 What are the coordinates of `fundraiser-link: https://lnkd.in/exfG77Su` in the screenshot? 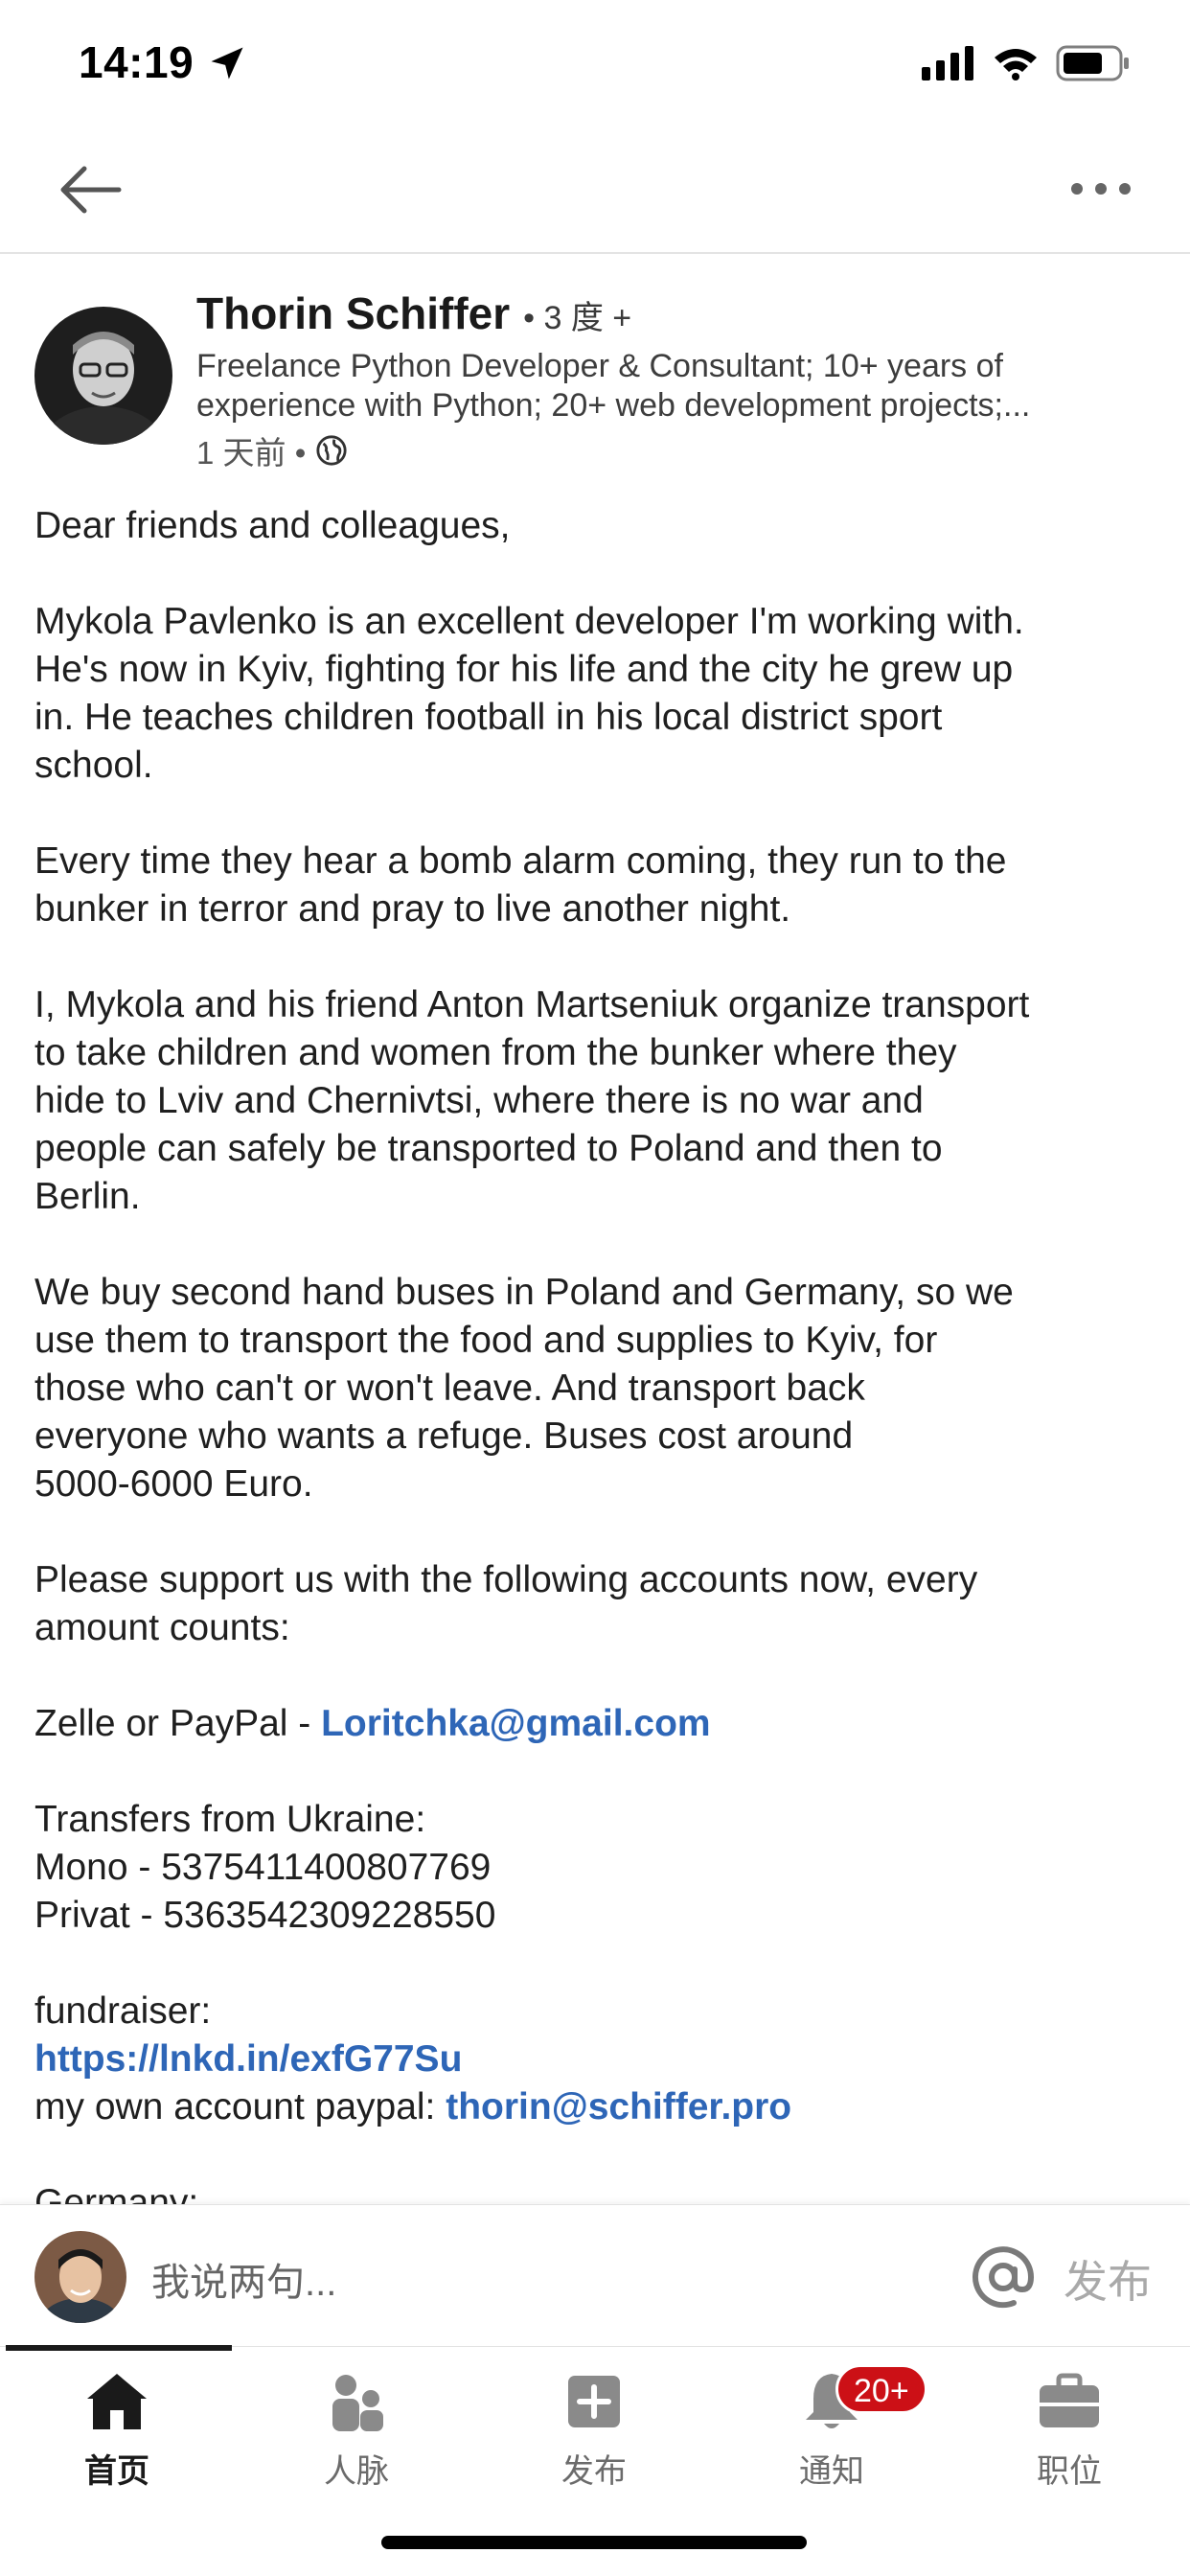 It's located at (600, 2059).